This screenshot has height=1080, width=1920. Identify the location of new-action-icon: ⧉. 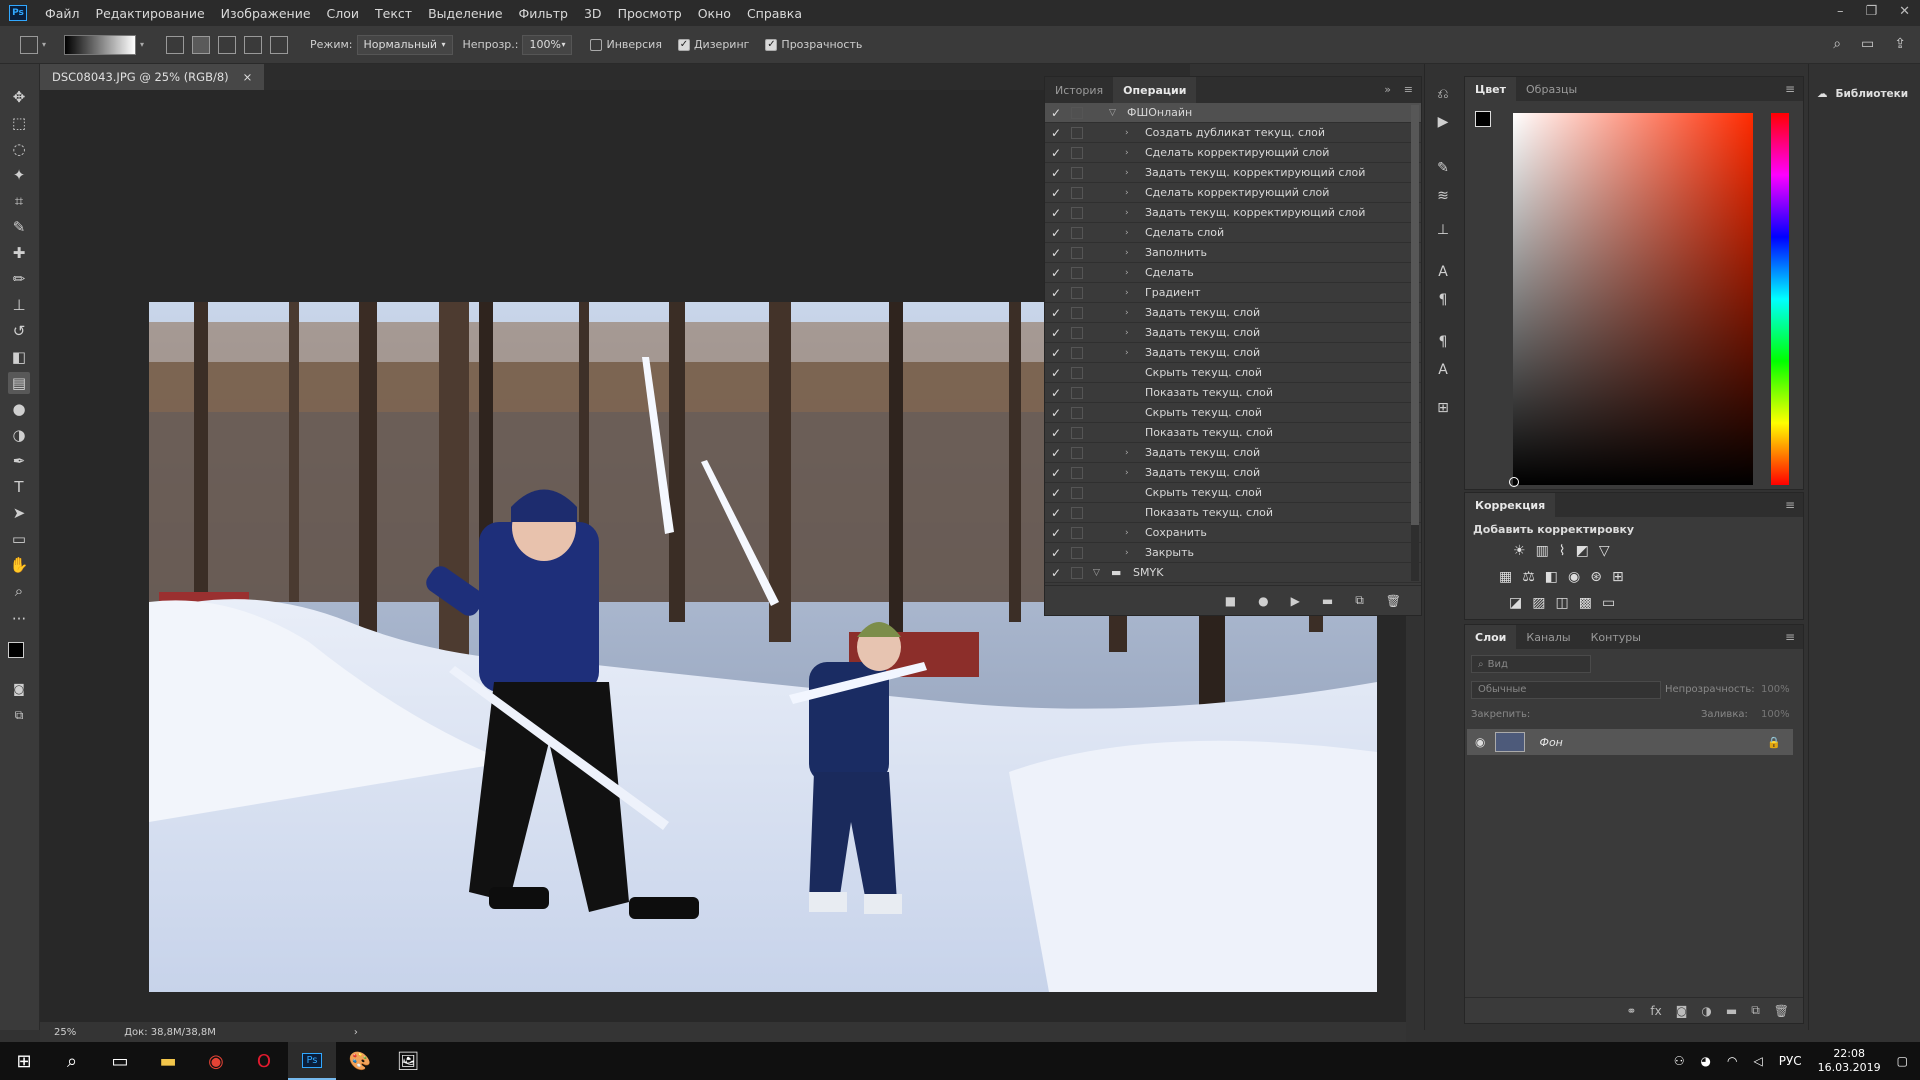
(1359, 600).